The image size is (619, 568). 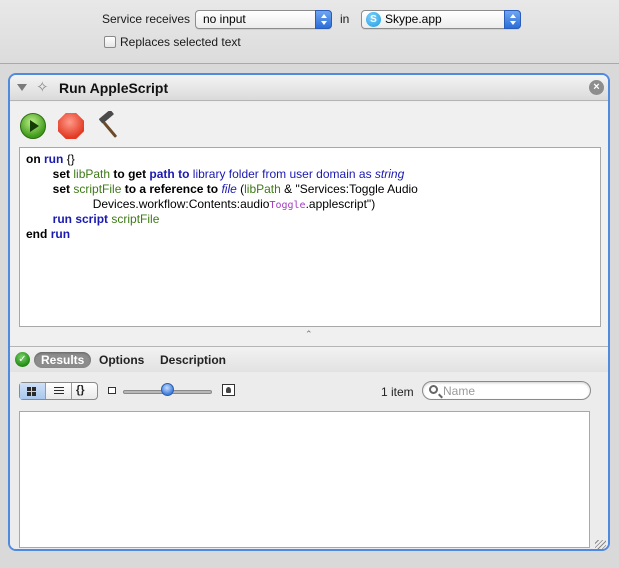 What do you see at coordinates (600, 544) in the screenshot?
I see `resize-grip-icon` at bounding box center [600, 544].